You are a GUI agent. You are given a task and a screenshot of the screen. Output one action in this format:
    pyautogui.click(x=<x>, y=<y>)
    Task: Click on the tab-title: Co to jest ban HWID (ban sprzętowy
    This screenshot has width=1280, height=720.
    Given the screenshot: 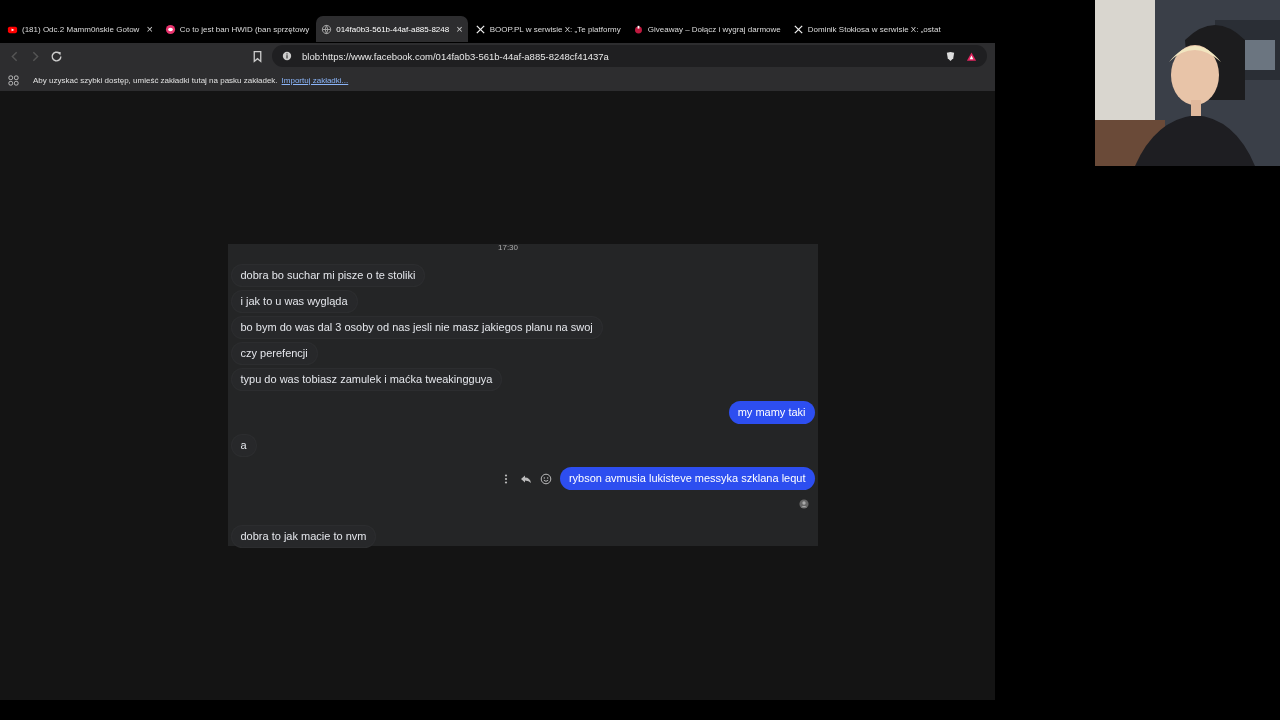 What is the action you would take?
    pyautogui.click(x=244, y=29)
    